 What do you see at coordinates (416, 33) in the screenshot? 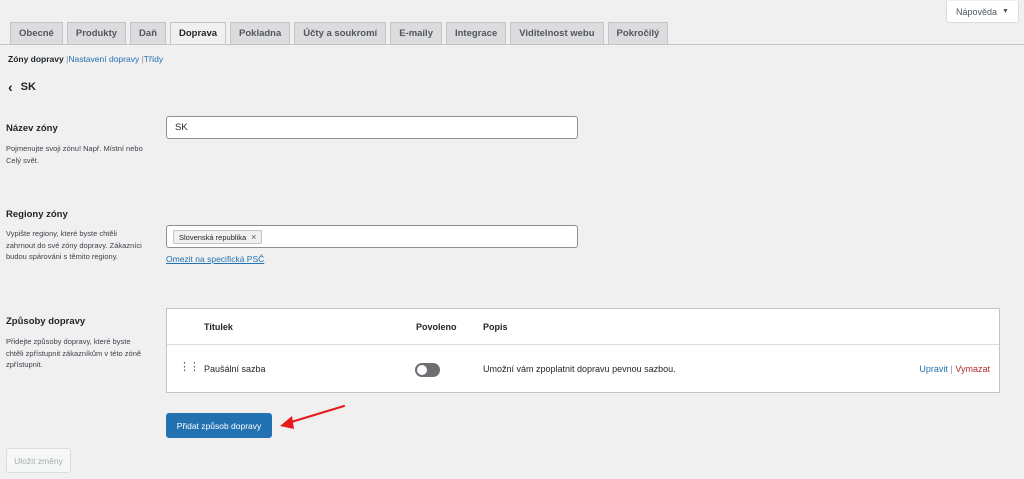
I see `tab-emails: E-maily` at bounding box center [416, 33].